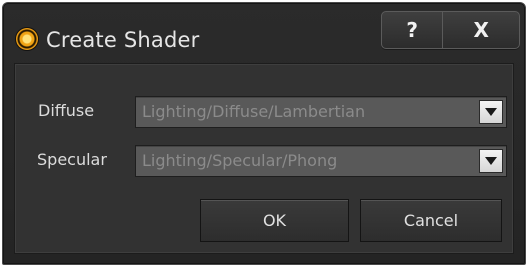 This screenshot has width=530, height=269. Describe the element at coordinates (240, 160) in the screenshot. I see `specular-select-value: Lighting/Specular/Phong` at that location.